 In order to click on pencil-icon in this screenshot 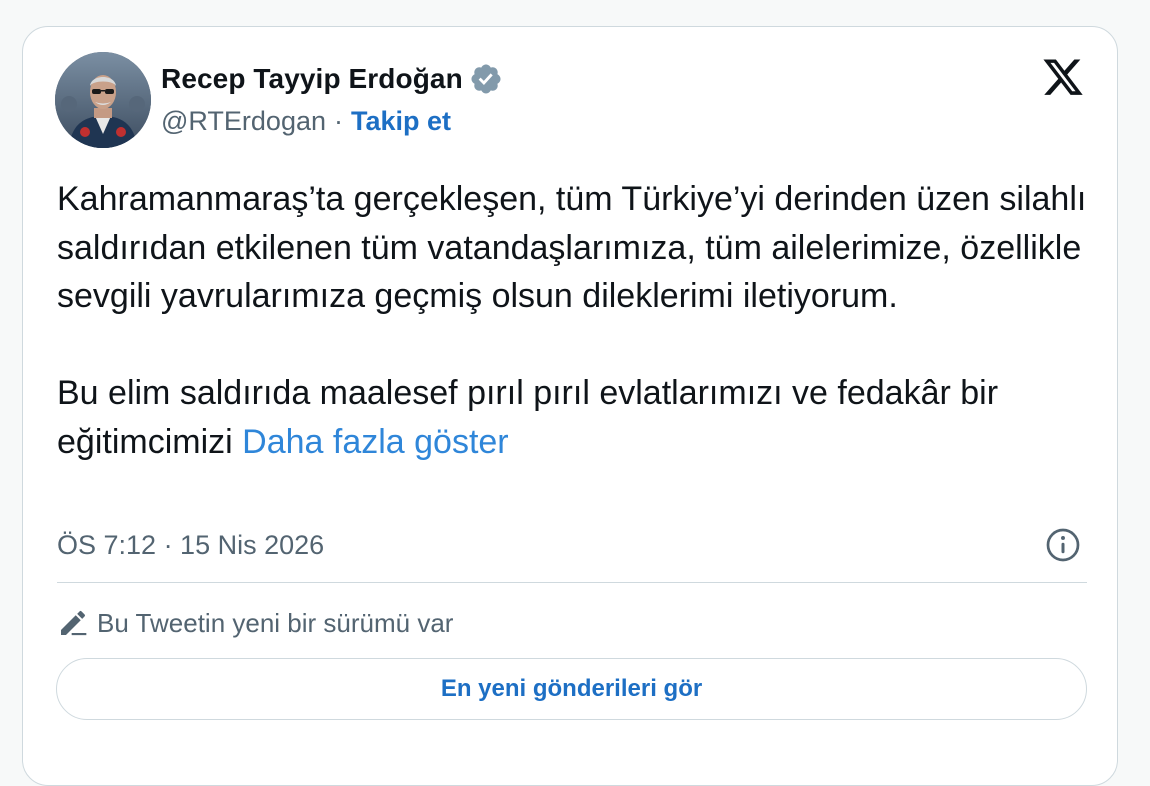, I will do `click(73, 623)`.